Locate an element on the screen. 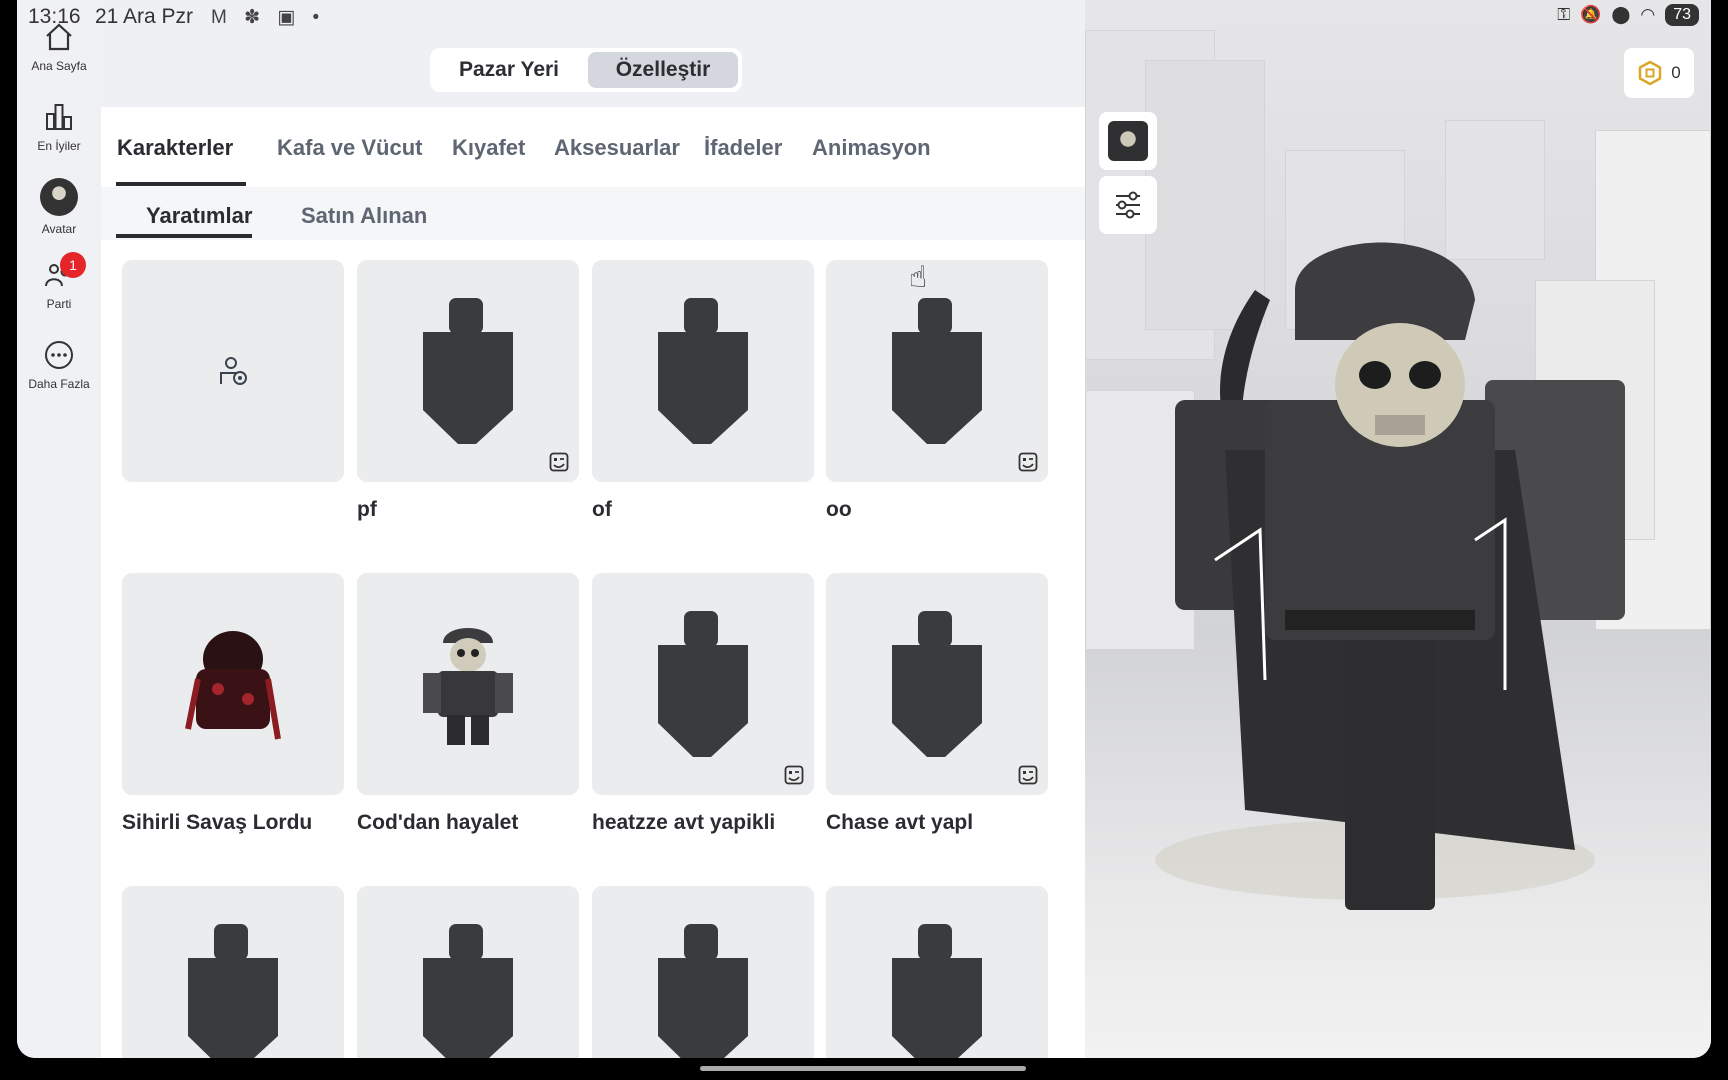 This screenshot has width=1728, height=1080. avatar-icon is located at coordinates (59, 197).